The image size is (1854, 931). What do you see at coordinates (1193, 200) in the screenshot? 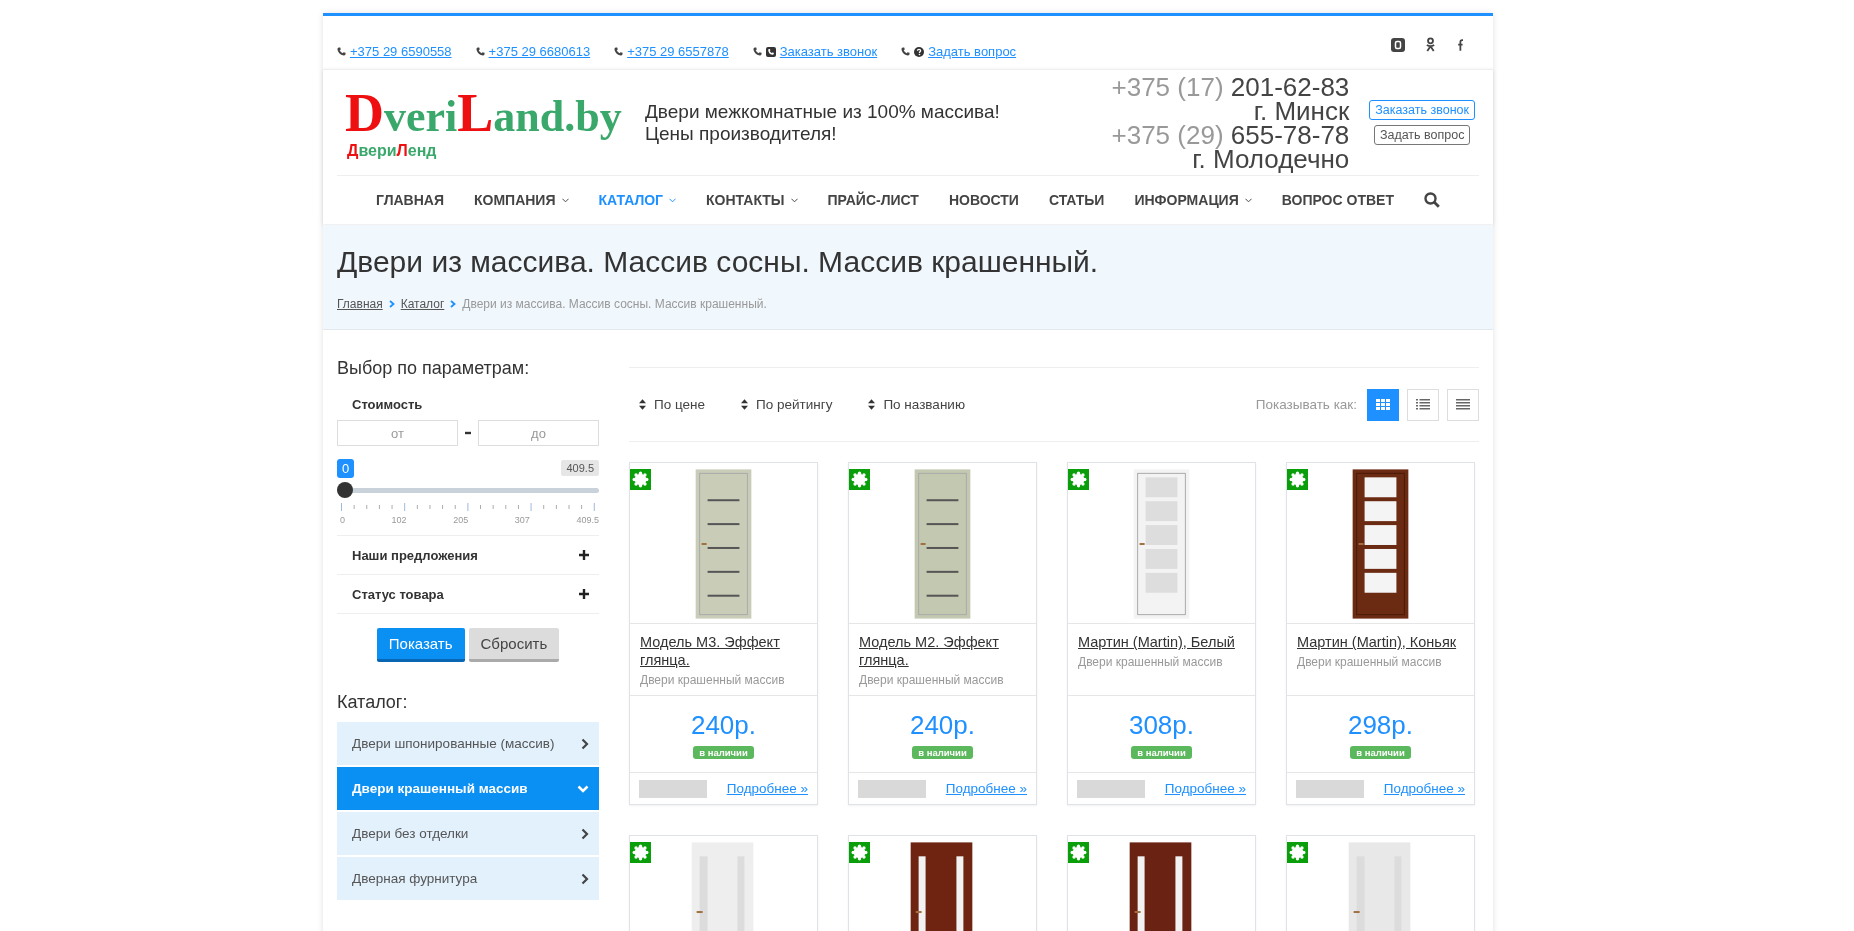
I see `nav-item: ИНФОРМАЦИЯ` at bounding box center [1193, 200].